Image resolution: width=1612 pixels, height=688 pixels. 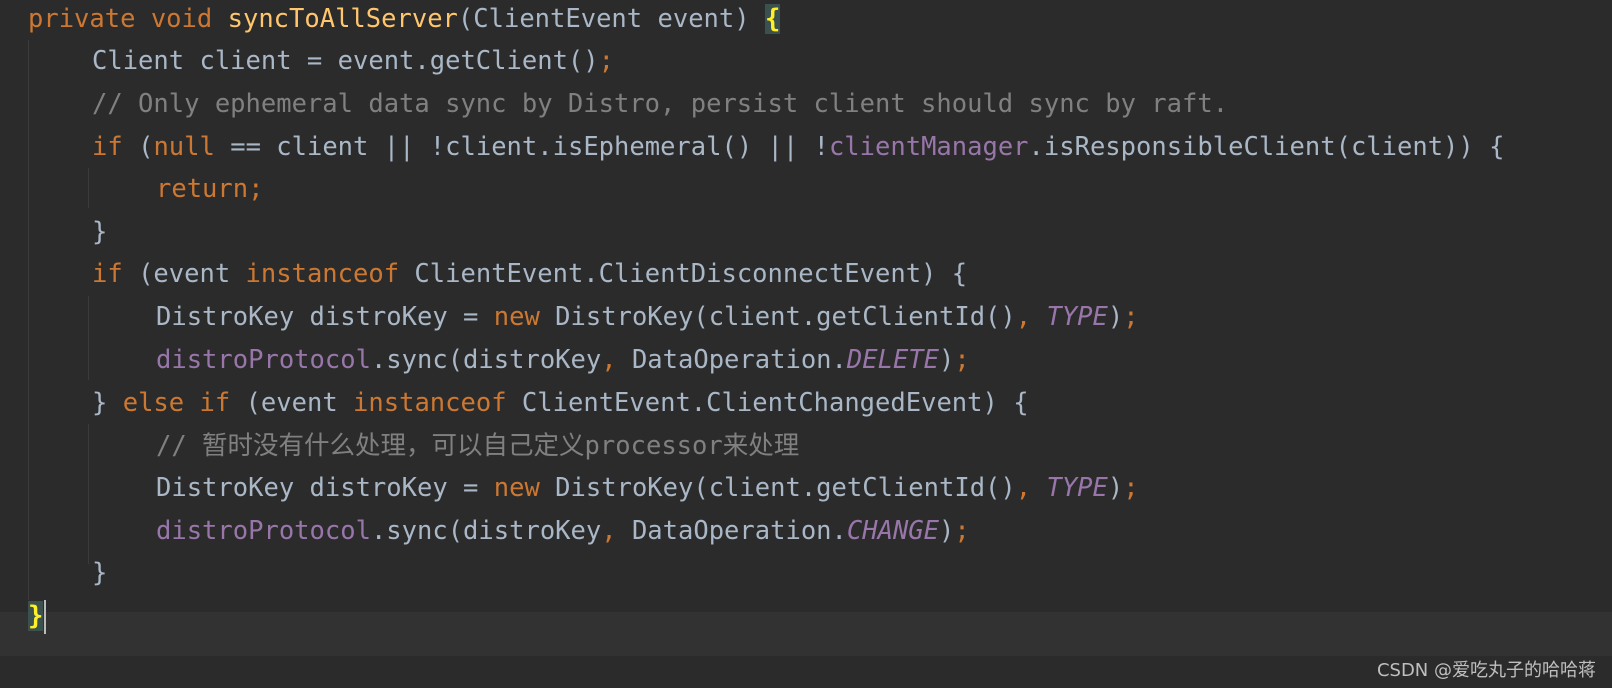 I want to click on method-params: (ClientEvent event), so click(x=611, y=19).